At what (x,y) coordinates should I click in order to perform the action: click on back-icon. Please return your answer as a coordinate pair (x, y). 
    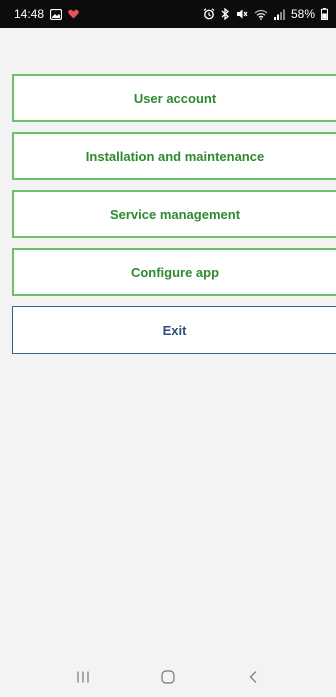
    Looking at the image, I should click on (253, 677).